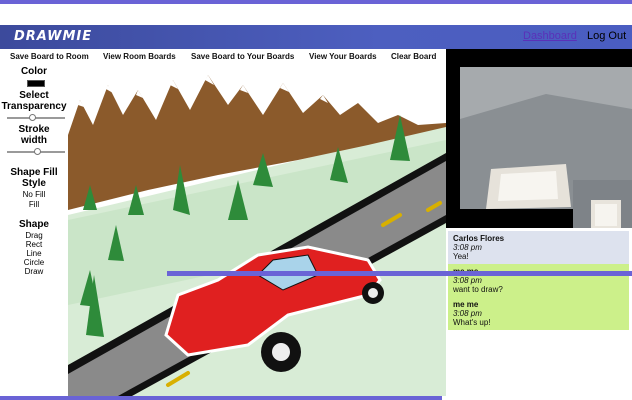  What do you see at coordinates (34, 129) in the screenshot?
I see `stroke-label-line1: Stroke` at bounding box center [34, 129].